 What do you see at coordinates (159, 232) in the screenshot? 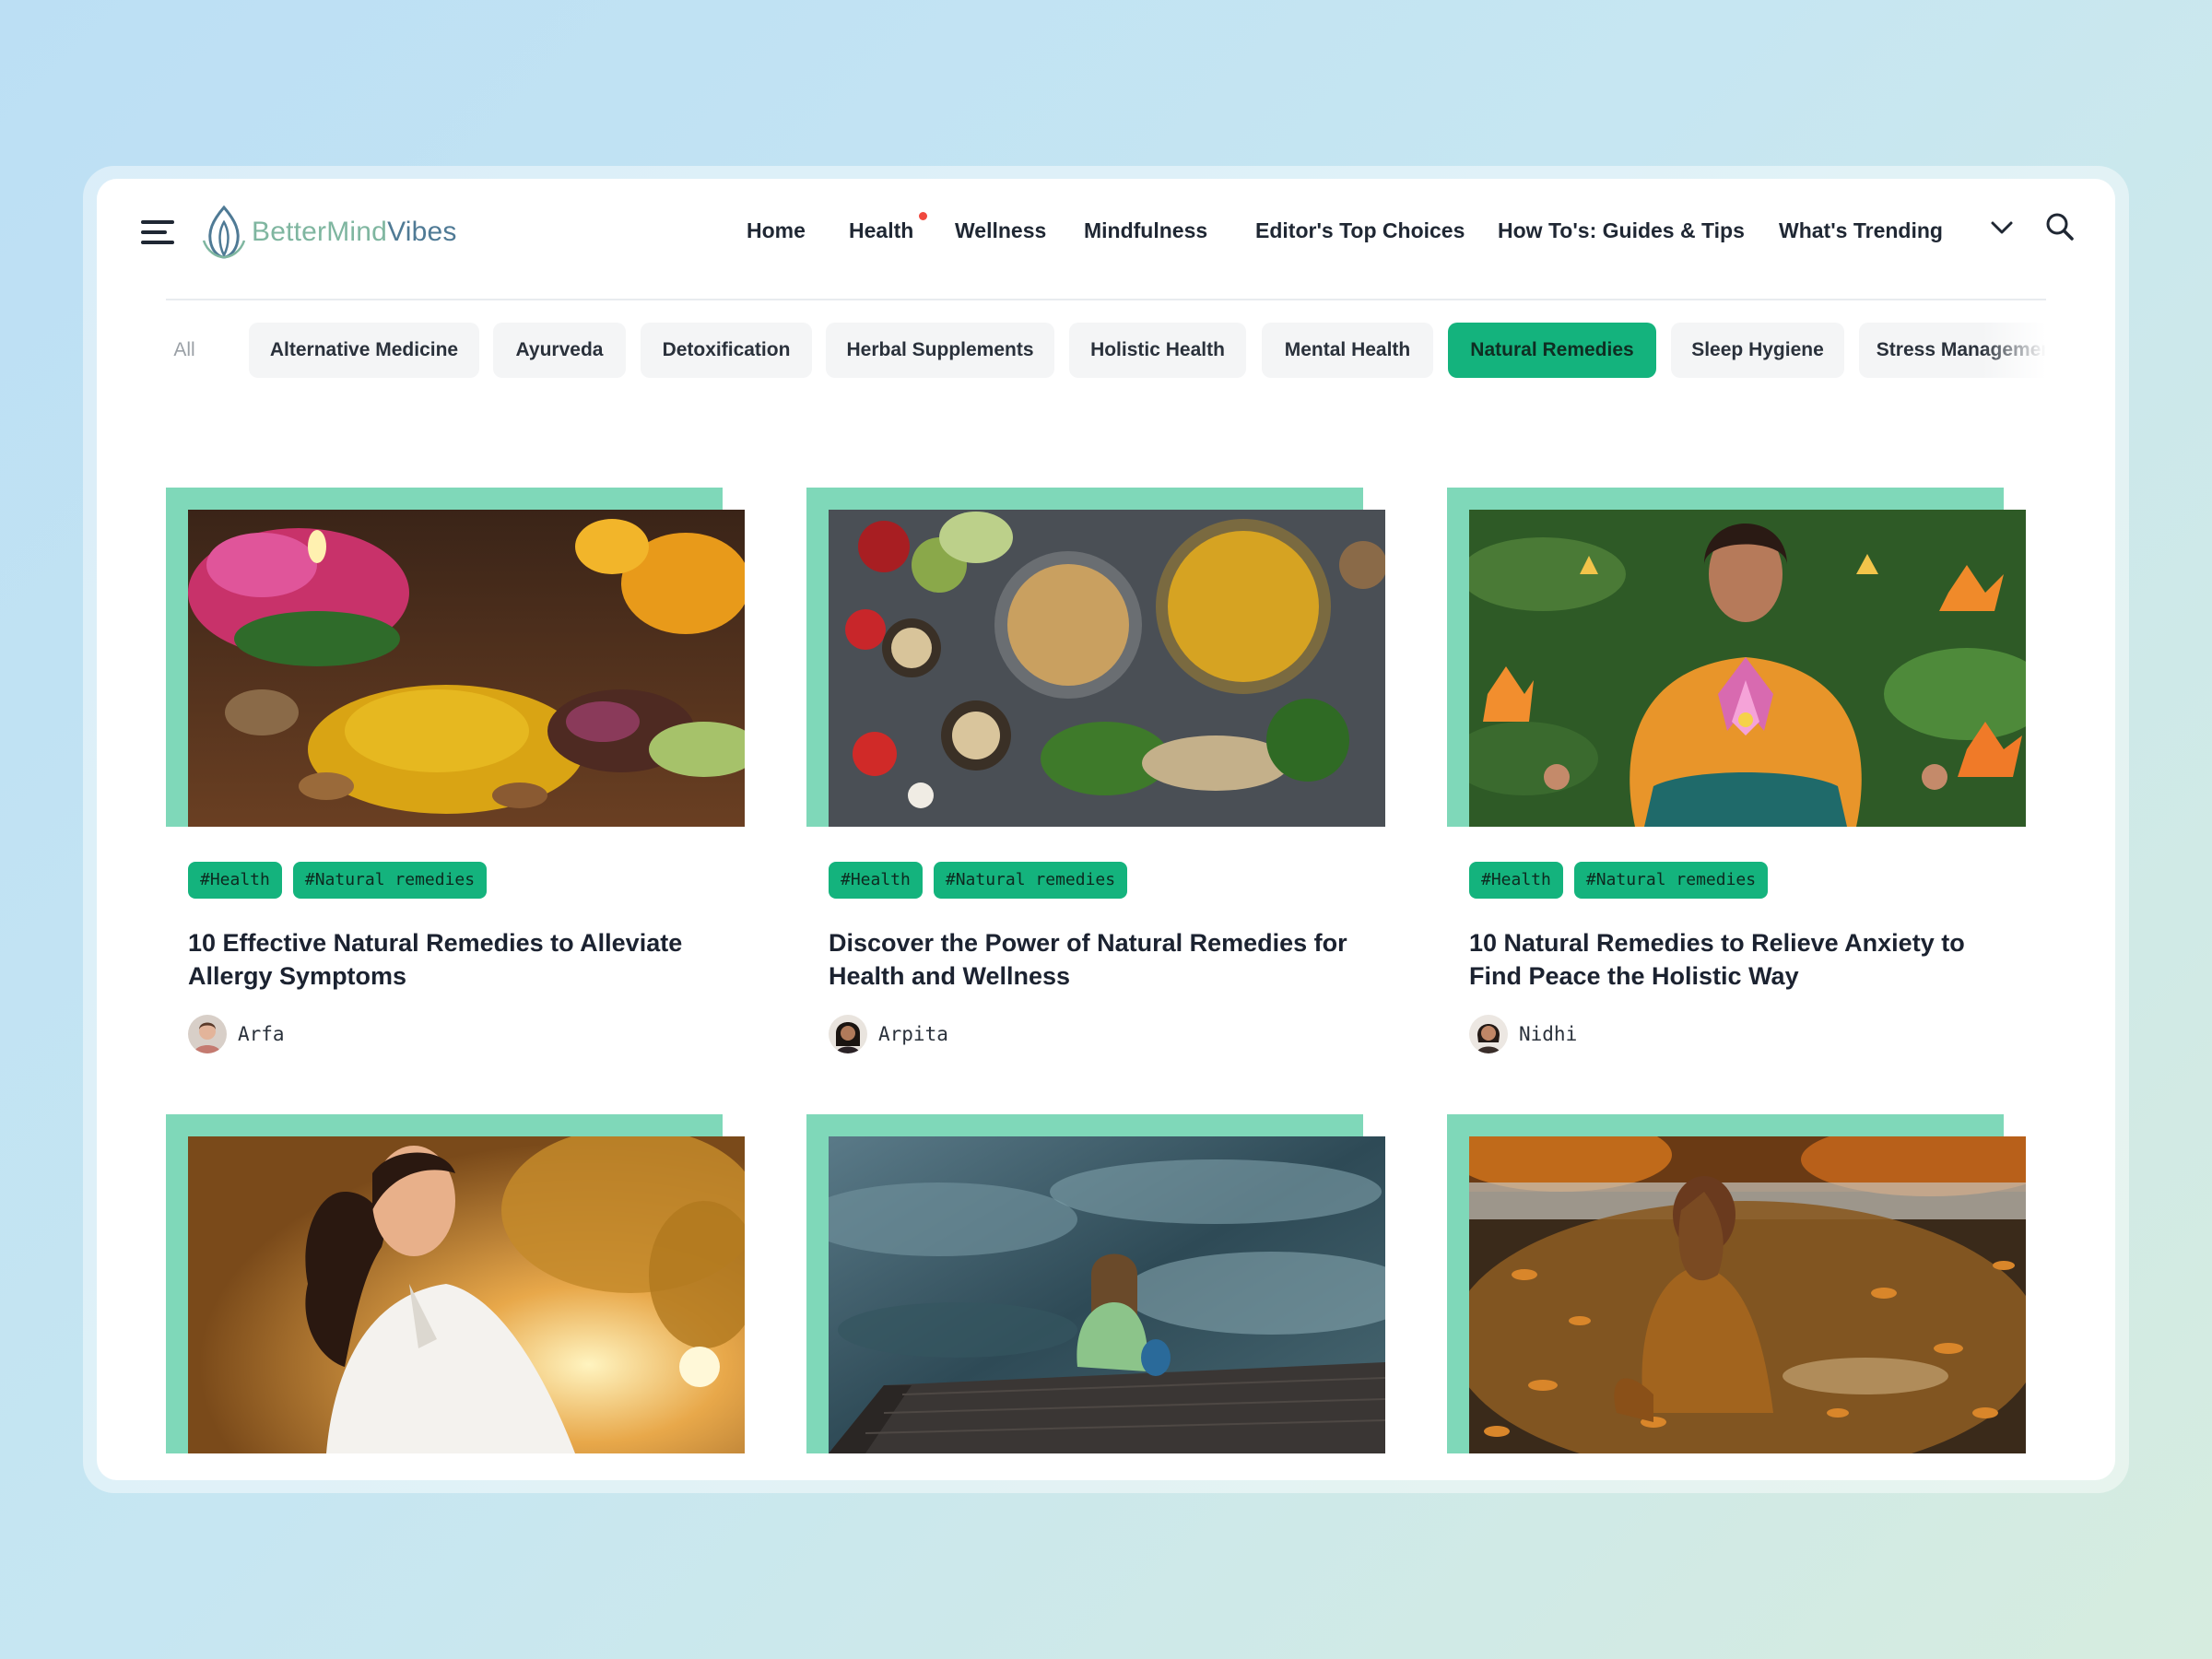
I see `hamburger-menu-icon` at bounding box center [159, 232].